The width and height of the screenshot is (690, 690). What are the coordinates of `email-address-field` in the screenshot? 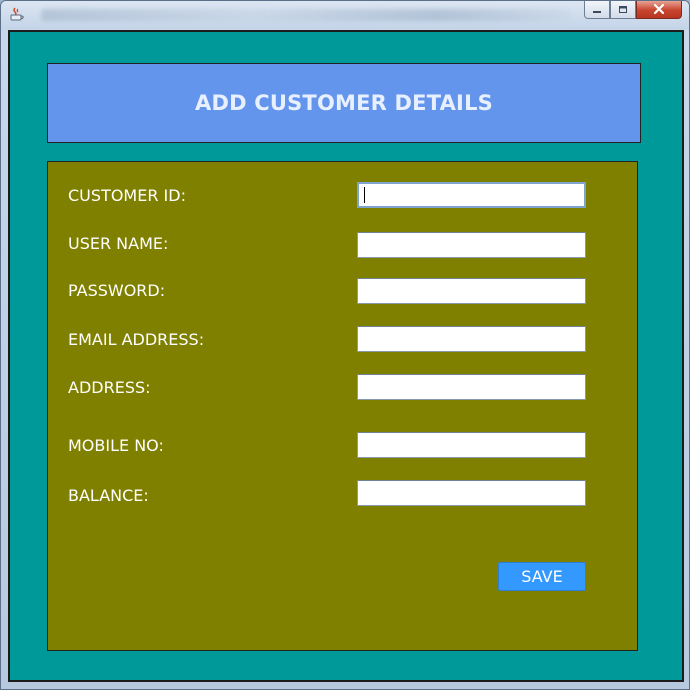 It's located at (471, 339).